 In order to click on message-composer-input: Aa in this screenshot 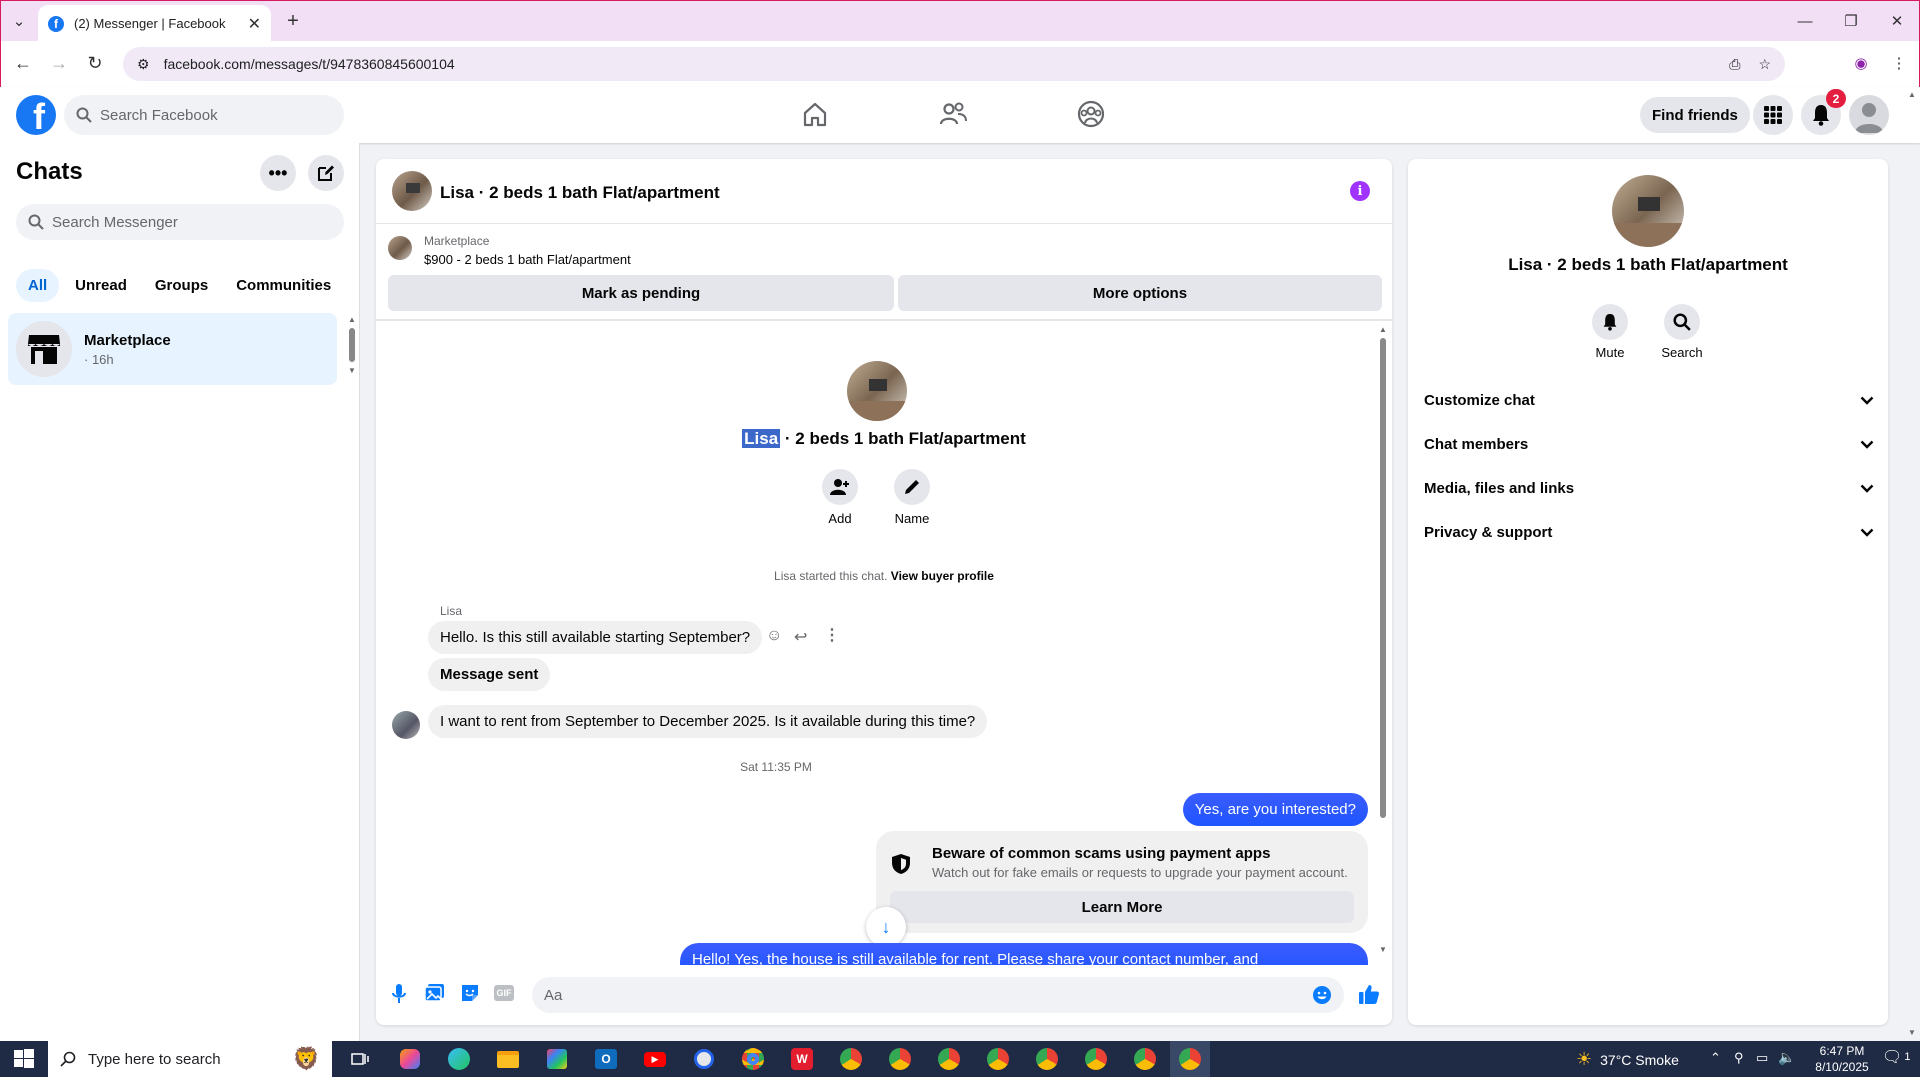, I will do `click(938, 995)`.